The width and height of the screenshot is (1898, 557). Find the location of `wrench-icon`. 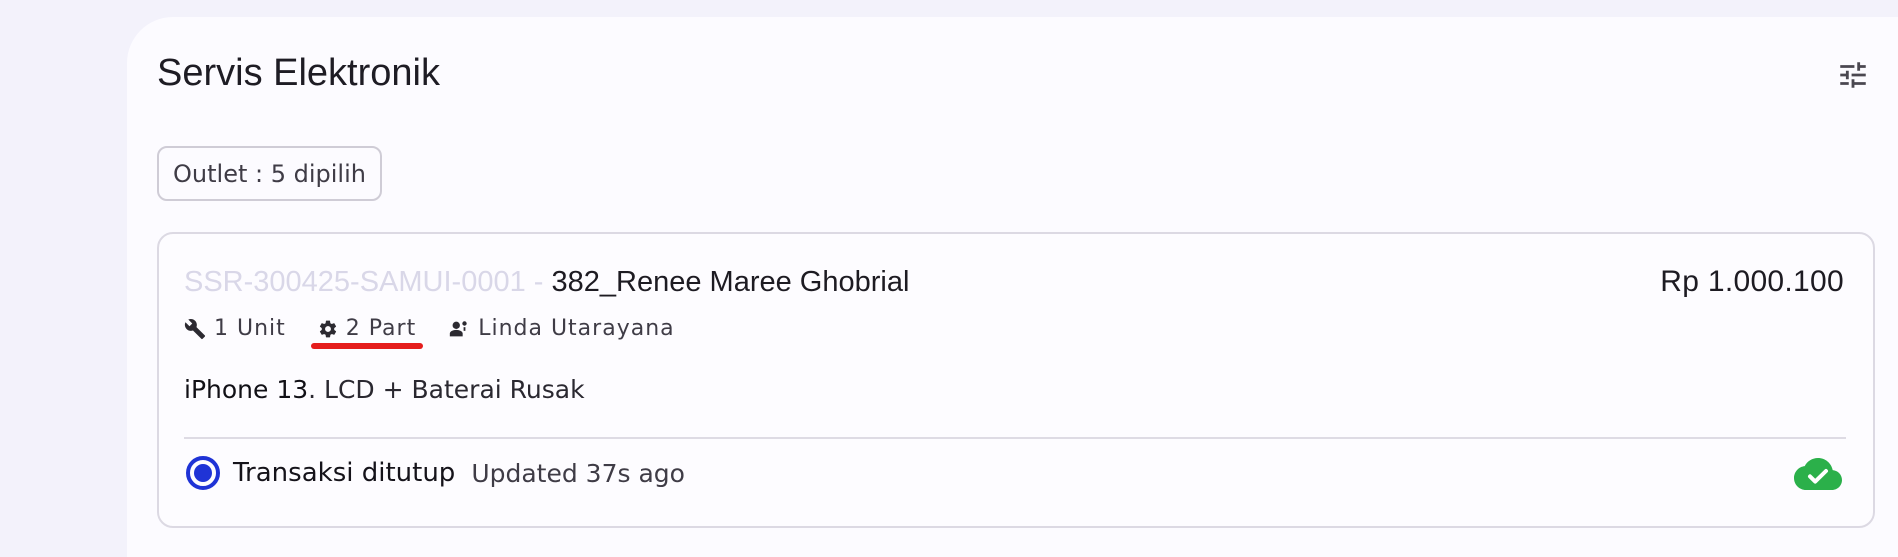

wrench-icon is located at coordinates (195, 328).